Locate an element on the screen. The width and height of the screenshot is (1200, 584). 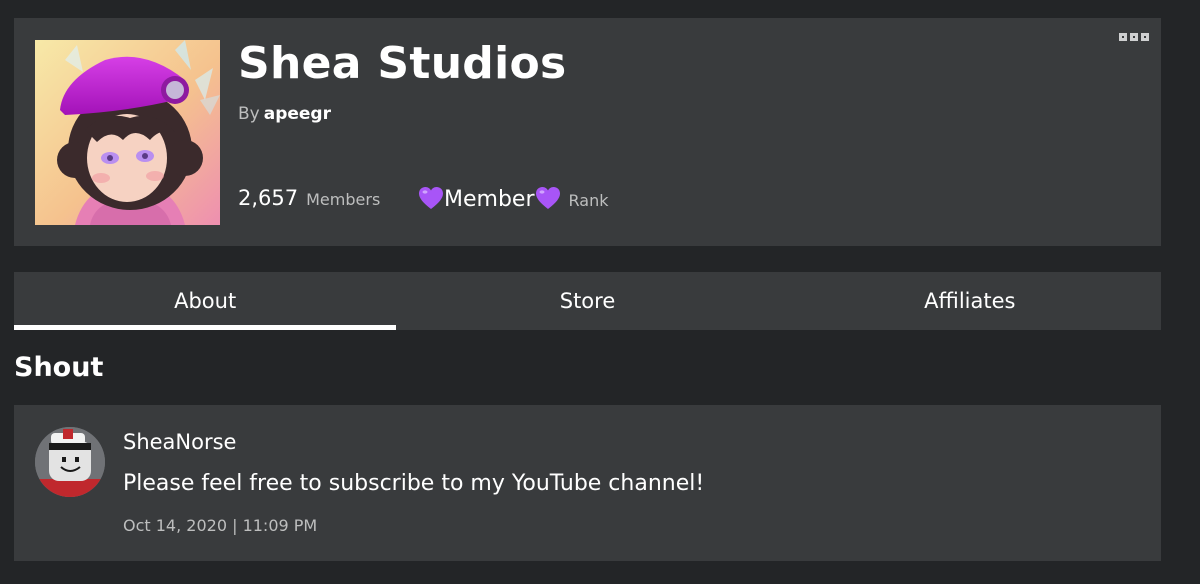
group-emblem-image is located at coordinates (127, 132).